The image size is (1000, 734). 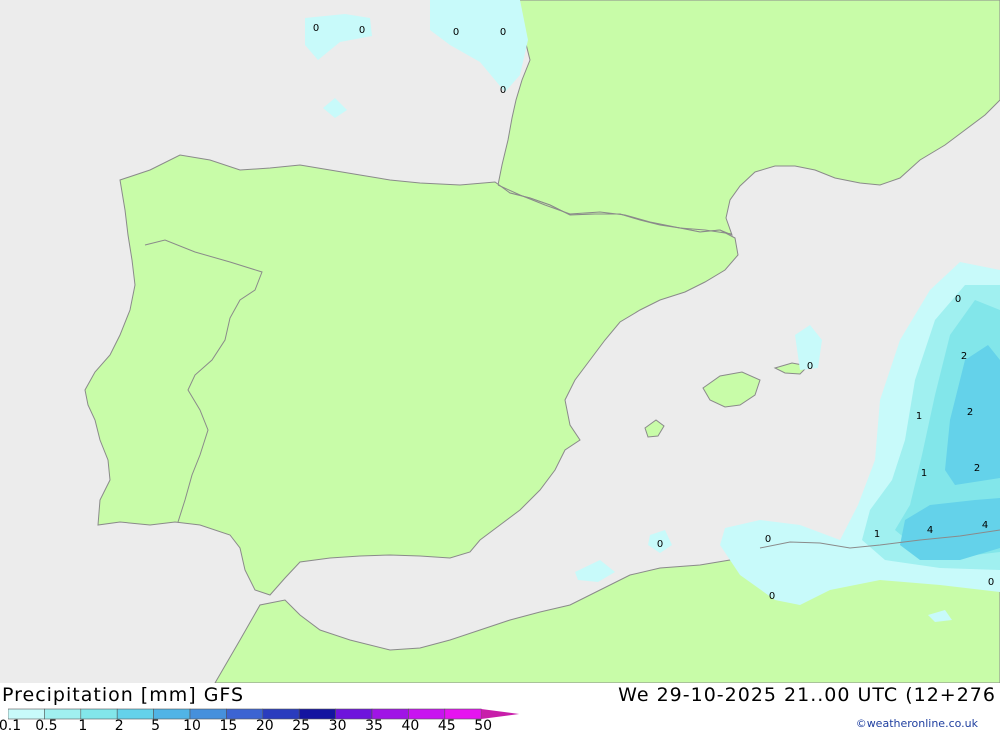 I want to click on scale-tick-label: 50, so click(x=483, y=726).